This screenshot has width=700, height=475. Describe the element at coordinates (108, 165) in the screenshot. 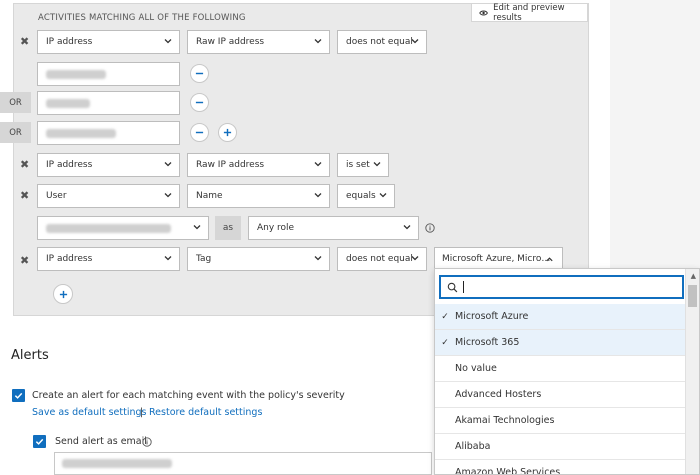

I see `field-select-2: IP address` at that location.